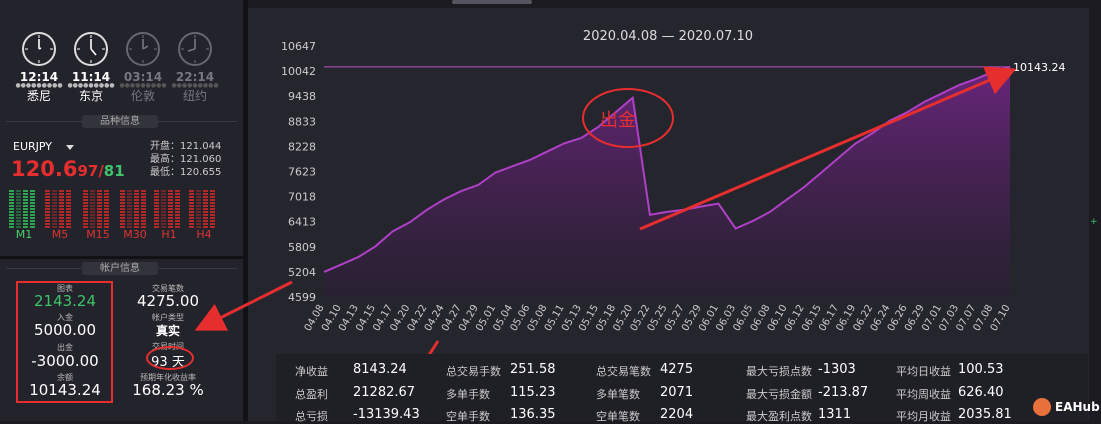  I want to click on stat-value: 4275, so click(677, 369).